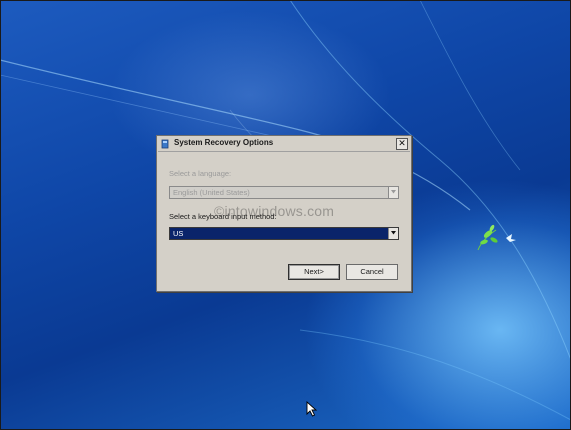 Image resolution: width=571 pixels, height=430 pixels. I want to click on close-icon: ✕, so click(402, 143).